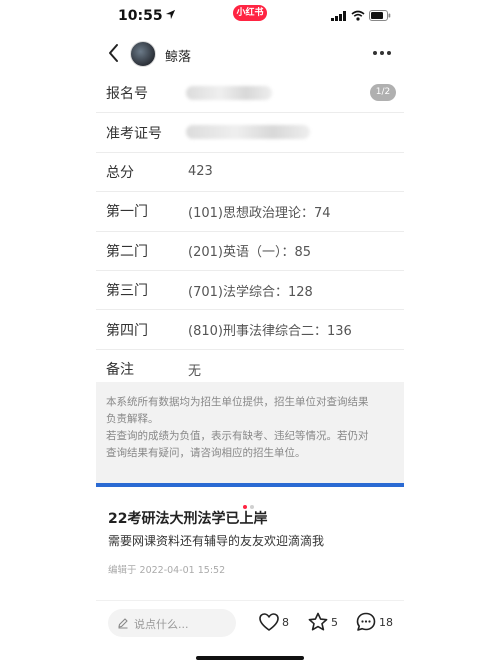  What do you see at coordinates (250, 173) in the screenshot?
I see `score-row: 总分 423` at bounding box center [250, 173].